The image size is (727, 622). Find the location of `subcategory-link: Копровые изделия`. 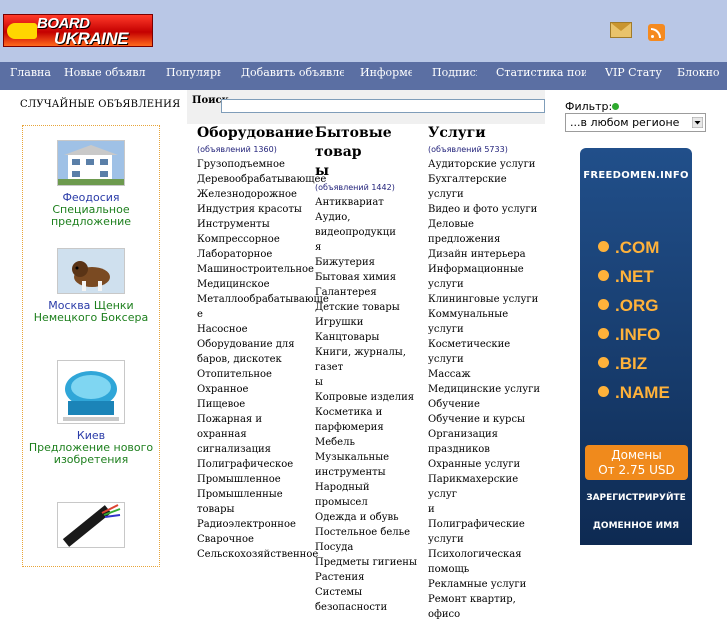

subcategory-link: Копровые изделия is located at coordinates (369, 397).